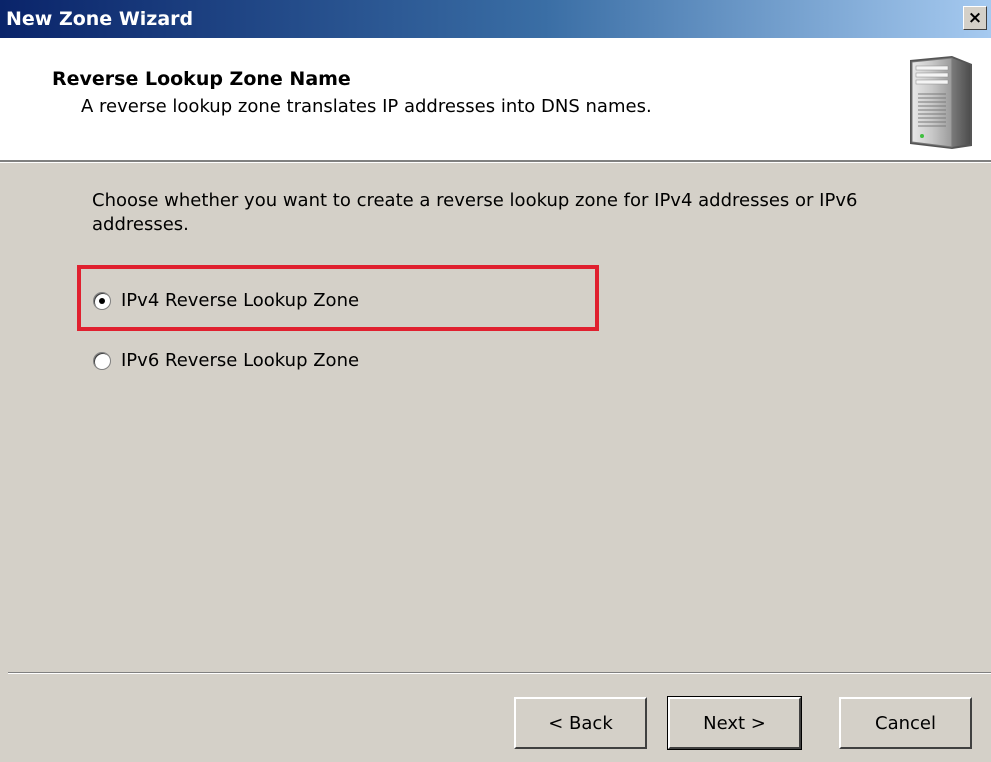  I want to click on ipv4-option: IPv4 Reverse Lookup Zone, so click(226, 300).